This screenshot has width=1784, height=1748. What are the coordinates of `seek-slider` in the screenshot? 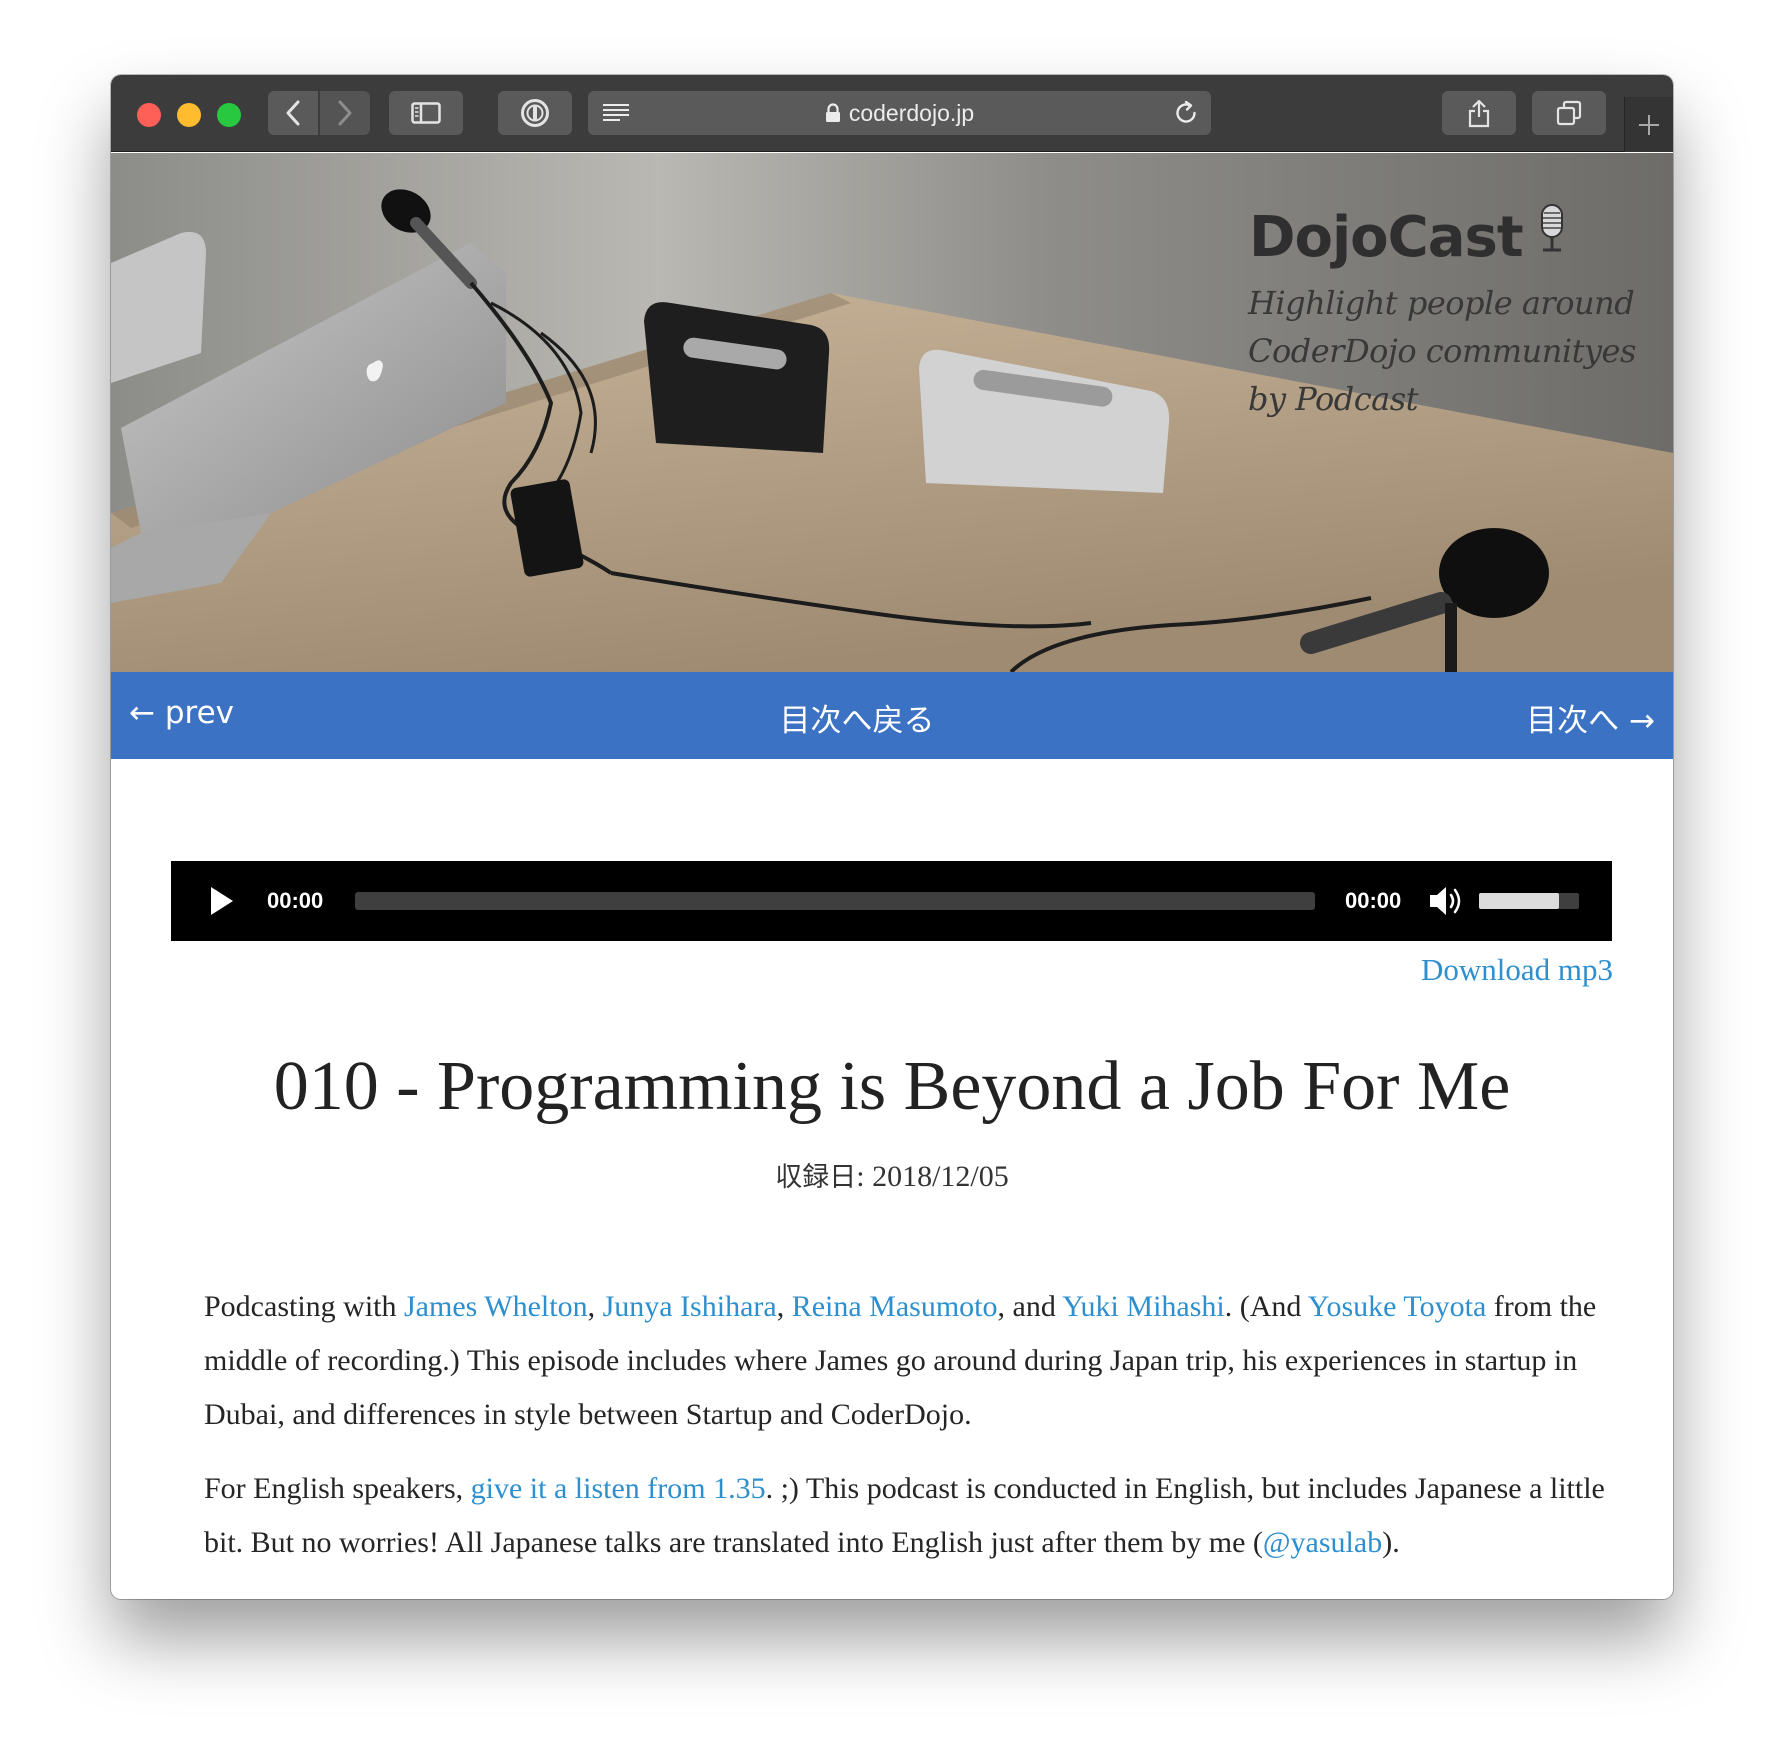 It's located at (835, 901).